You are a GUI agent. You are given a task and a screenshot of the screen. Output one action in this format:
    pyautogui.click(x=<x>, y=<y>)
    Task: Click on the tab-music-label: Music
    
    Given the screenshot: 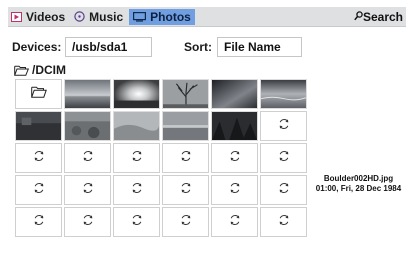 What is the action you would take?
    pyautogui.click(x=106, y=16)
    